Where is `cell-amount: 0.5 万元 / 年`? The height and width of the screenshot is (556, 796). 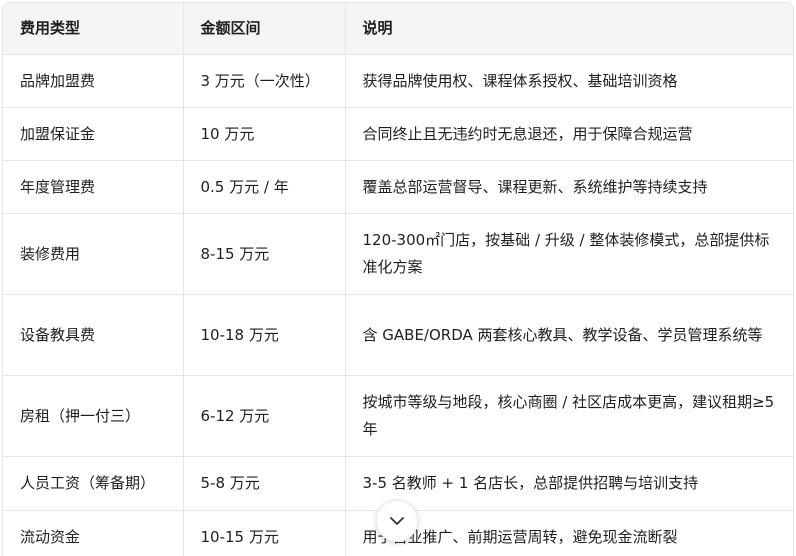
cell-amount: 0.5 万元 / 年 is located at coordinates (264, 187).